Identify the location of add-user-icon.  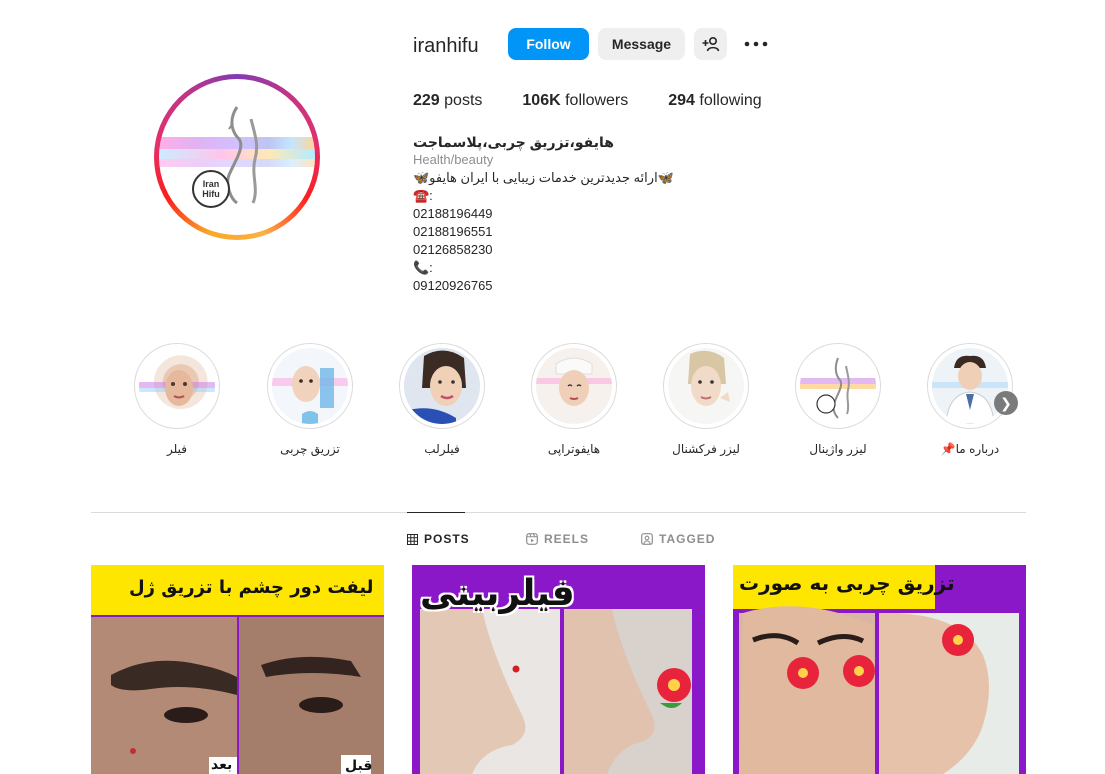
(710, 44).